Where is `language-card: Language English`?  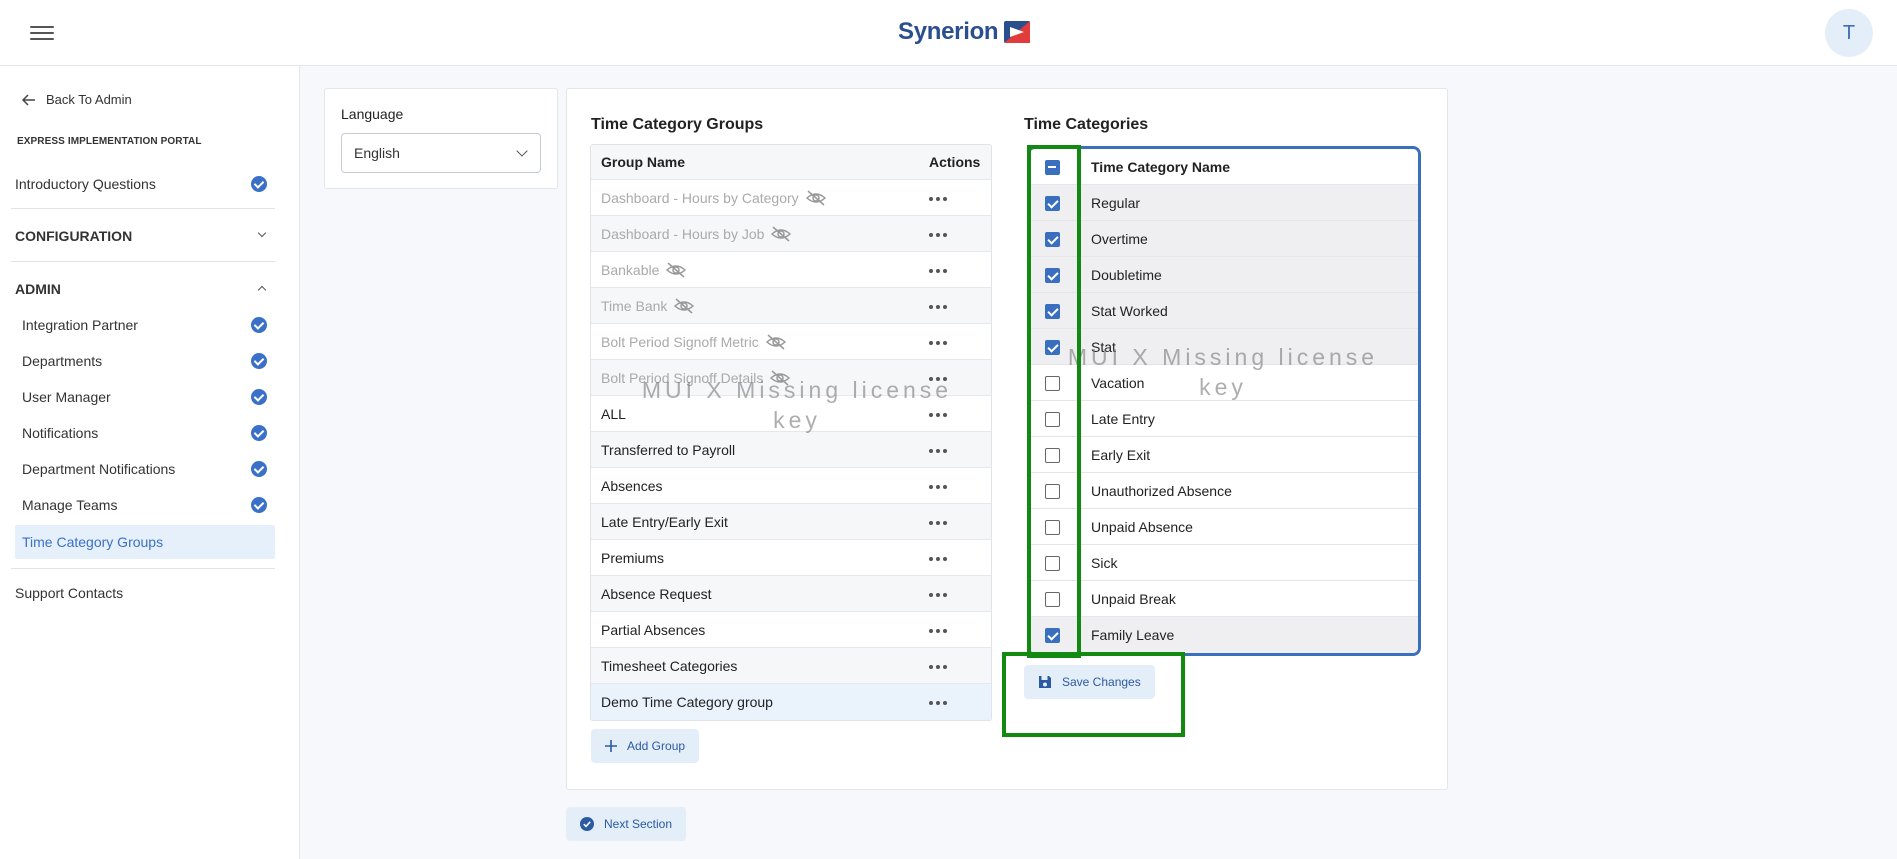
language-card: Language English is located at coordinates (441, 138).